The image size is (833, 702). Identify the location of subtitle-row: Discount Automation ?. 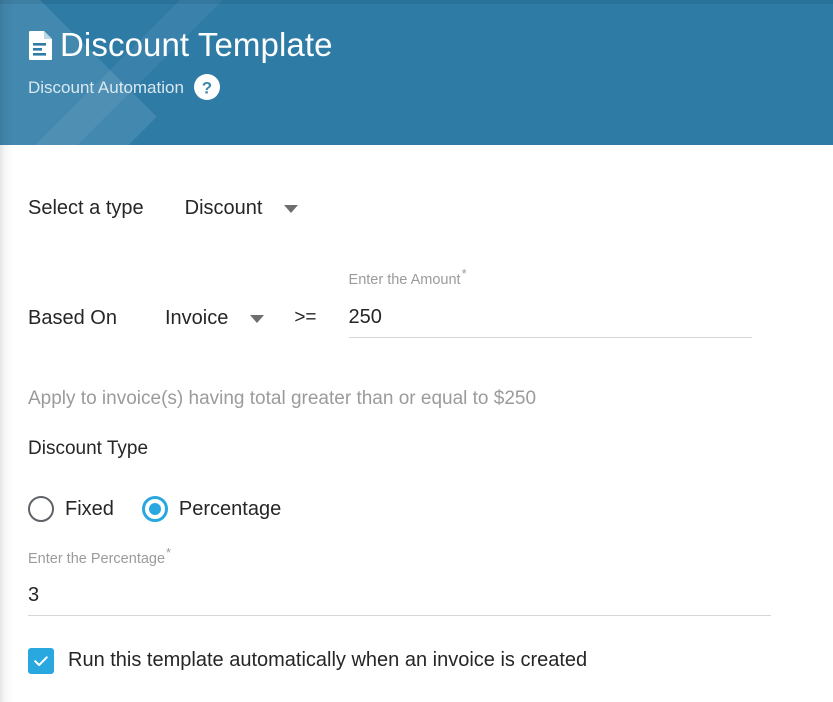
(430, 87).